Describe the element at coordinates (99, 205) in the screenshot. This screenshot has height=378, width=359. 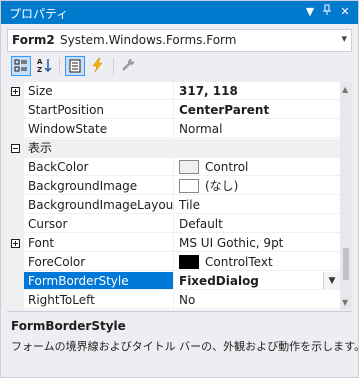
I see `property-name: BackgroundImageLayout` at that location.